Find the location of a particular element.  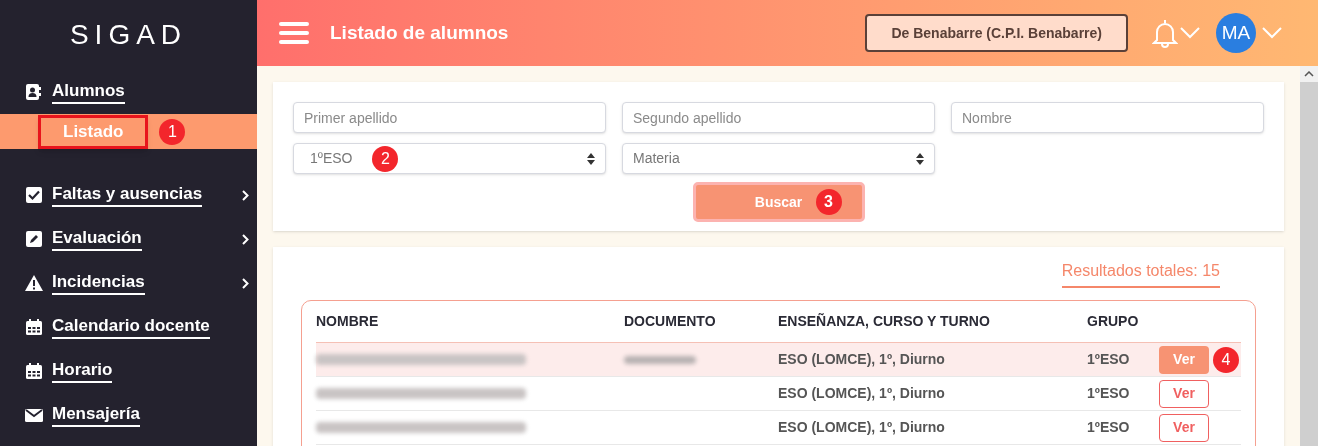

results-total: Resultados totales: 15 is located at coordinates (1140, 273).